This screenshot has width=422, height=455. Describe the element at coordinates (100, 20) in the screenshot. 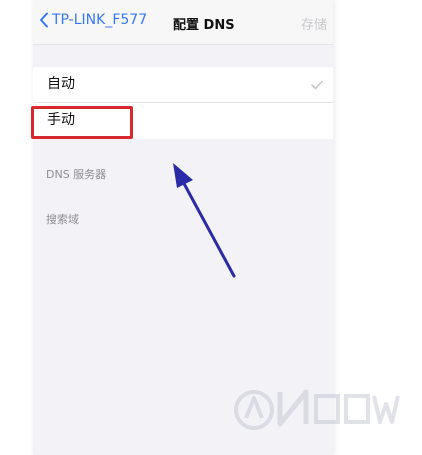

I see `back-button-label: TP-LINK_F577` at that location.